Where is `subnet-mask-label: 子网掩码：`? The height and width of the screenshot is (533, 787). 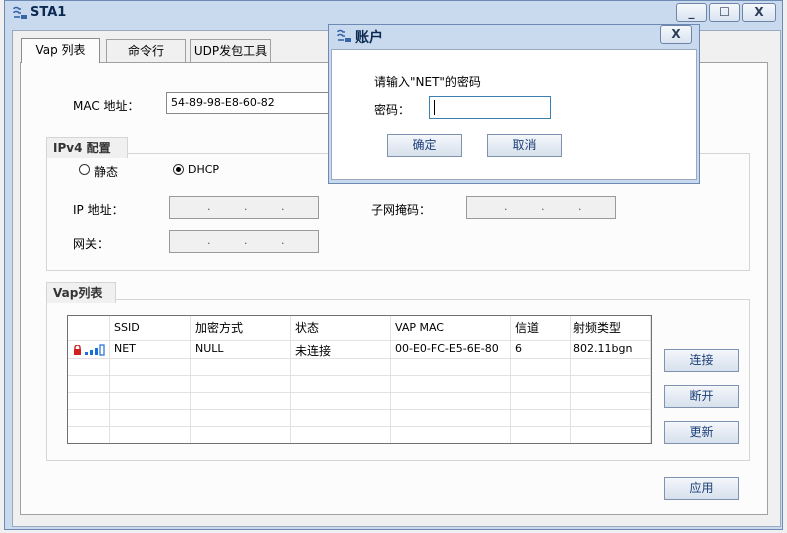
subnet-mask-label: 子网掩码： is located at coordinates (401, 210).